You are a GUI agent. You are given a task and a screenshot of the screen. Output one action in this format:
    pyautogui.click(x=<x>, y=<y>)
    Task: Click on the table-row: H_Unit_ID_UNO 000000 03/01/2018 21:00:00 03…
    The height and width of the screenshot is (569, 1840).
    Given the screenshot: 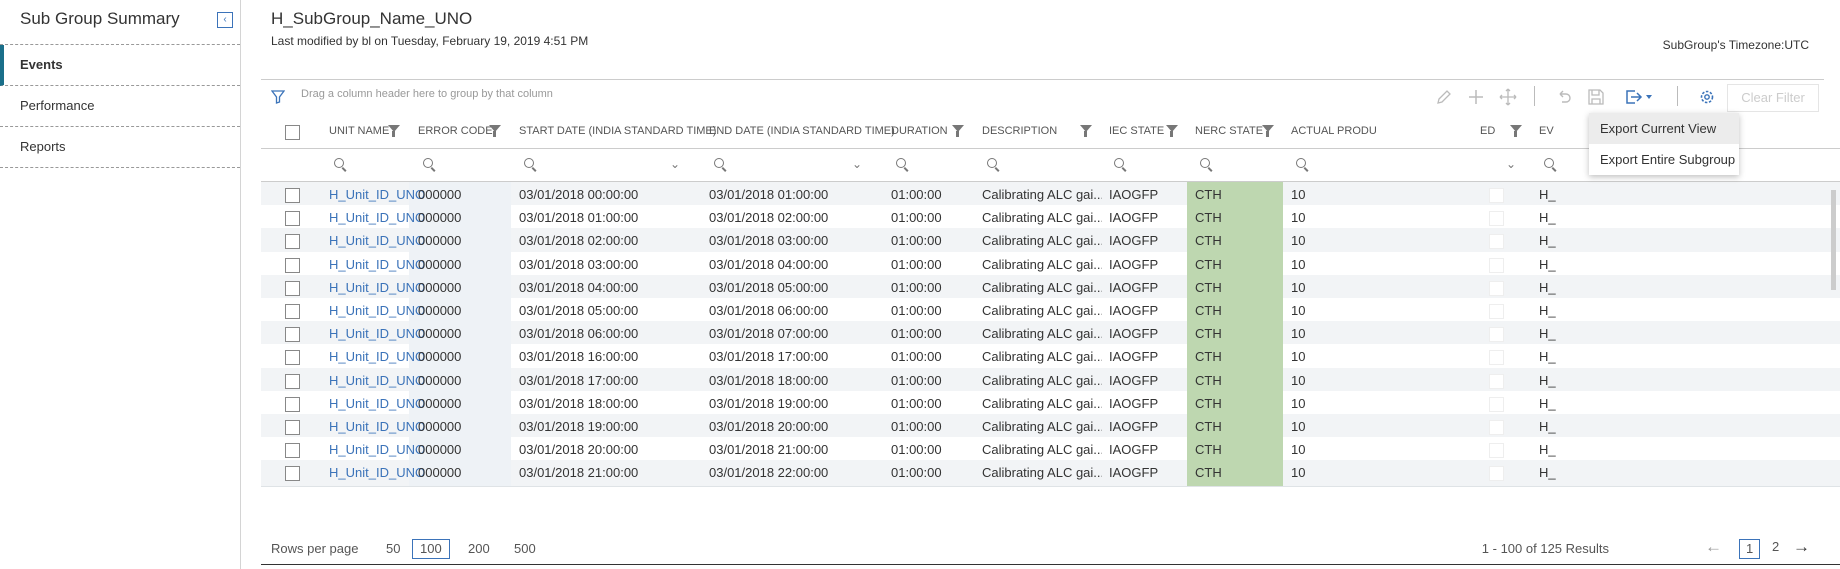 What is the action you would take?
    pyautogui.click(x=1050, y=474)
    